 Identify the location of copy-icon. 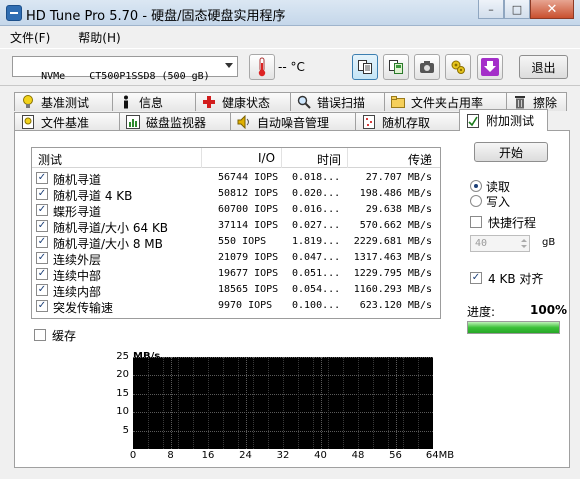
(365, 67).